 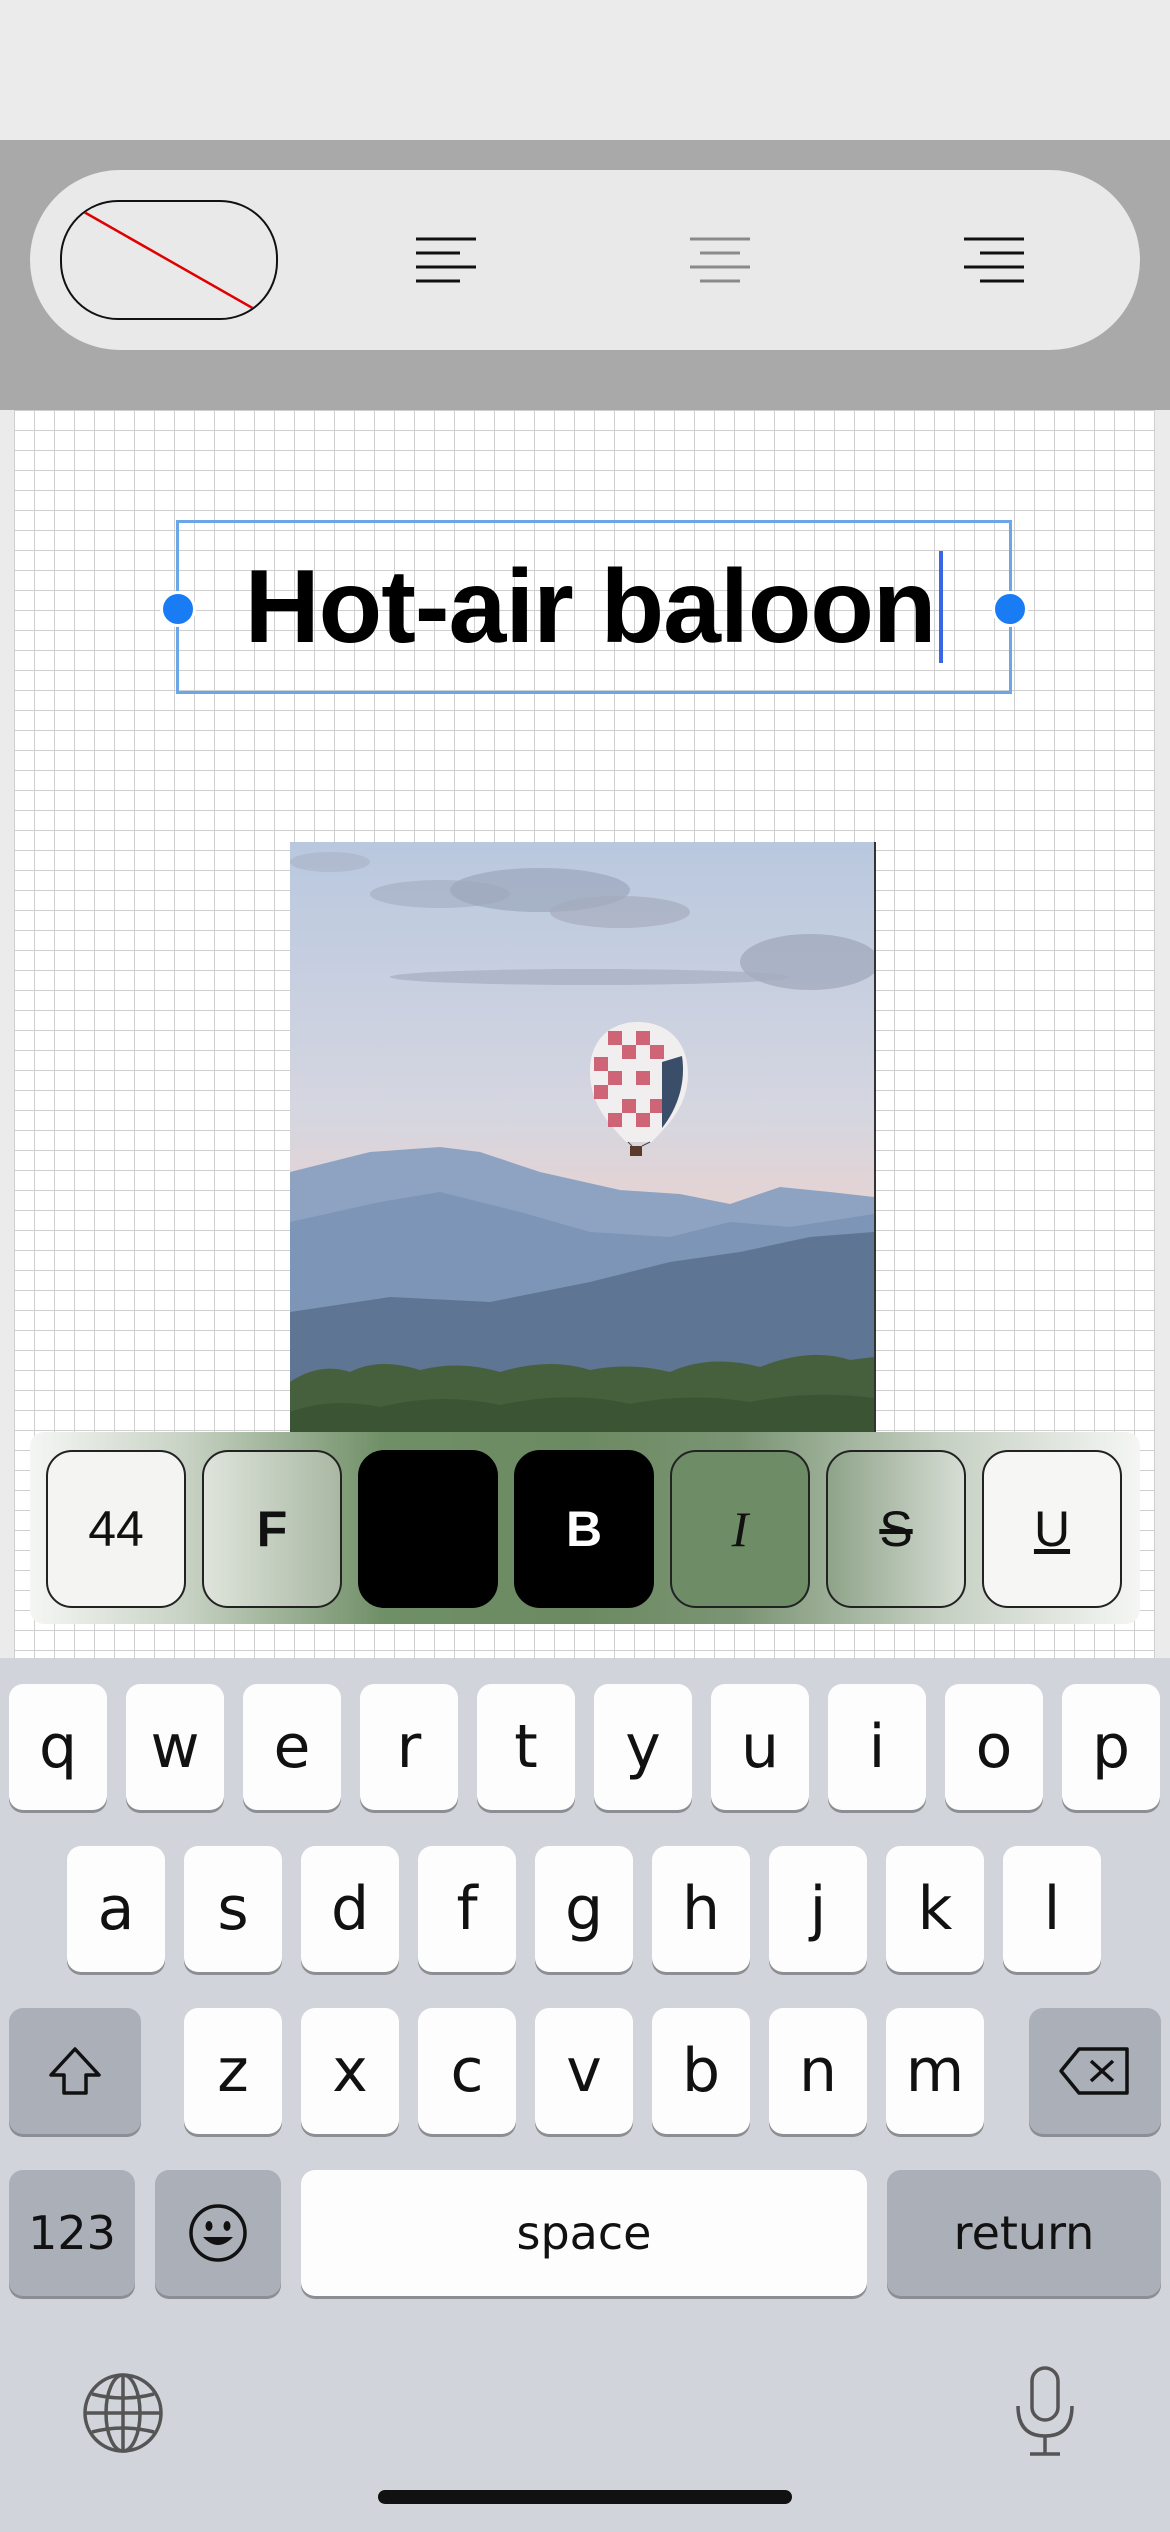 I want to click on key-label: h, so click(x=701, y=1909).